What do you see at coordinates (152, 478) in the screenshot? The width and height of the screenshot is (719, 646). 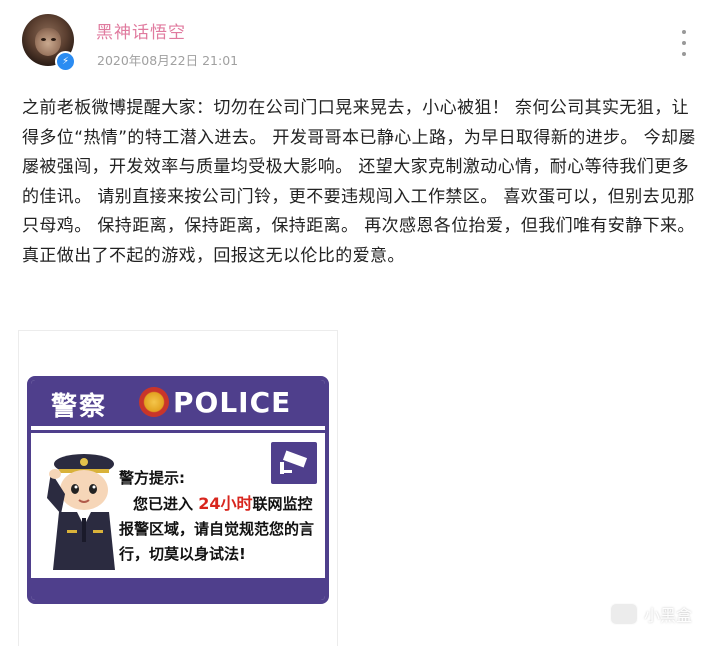 I see `notice-title: 警方提示:` at bounding box center [152, 478].